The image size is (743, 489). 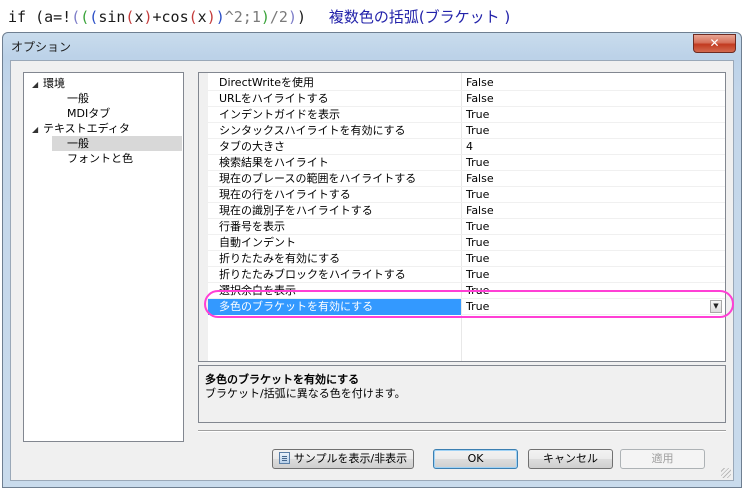 I want to click on code-sample: if (a=!(((sin(x)+cos(x))^2;1)/2)), so click(x=157, y=17).